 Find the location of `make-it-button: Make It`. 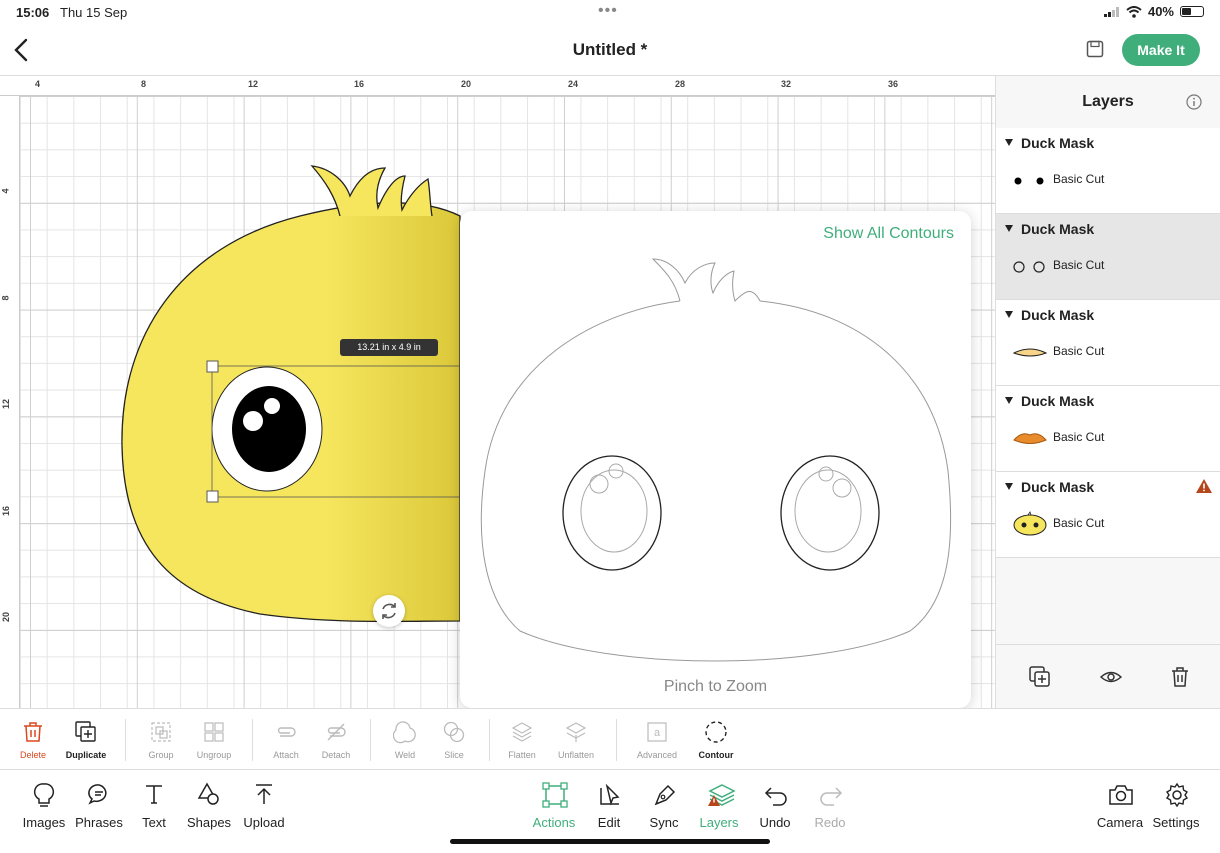

make-it-button: Make It is located at coordinates (1161, 50).